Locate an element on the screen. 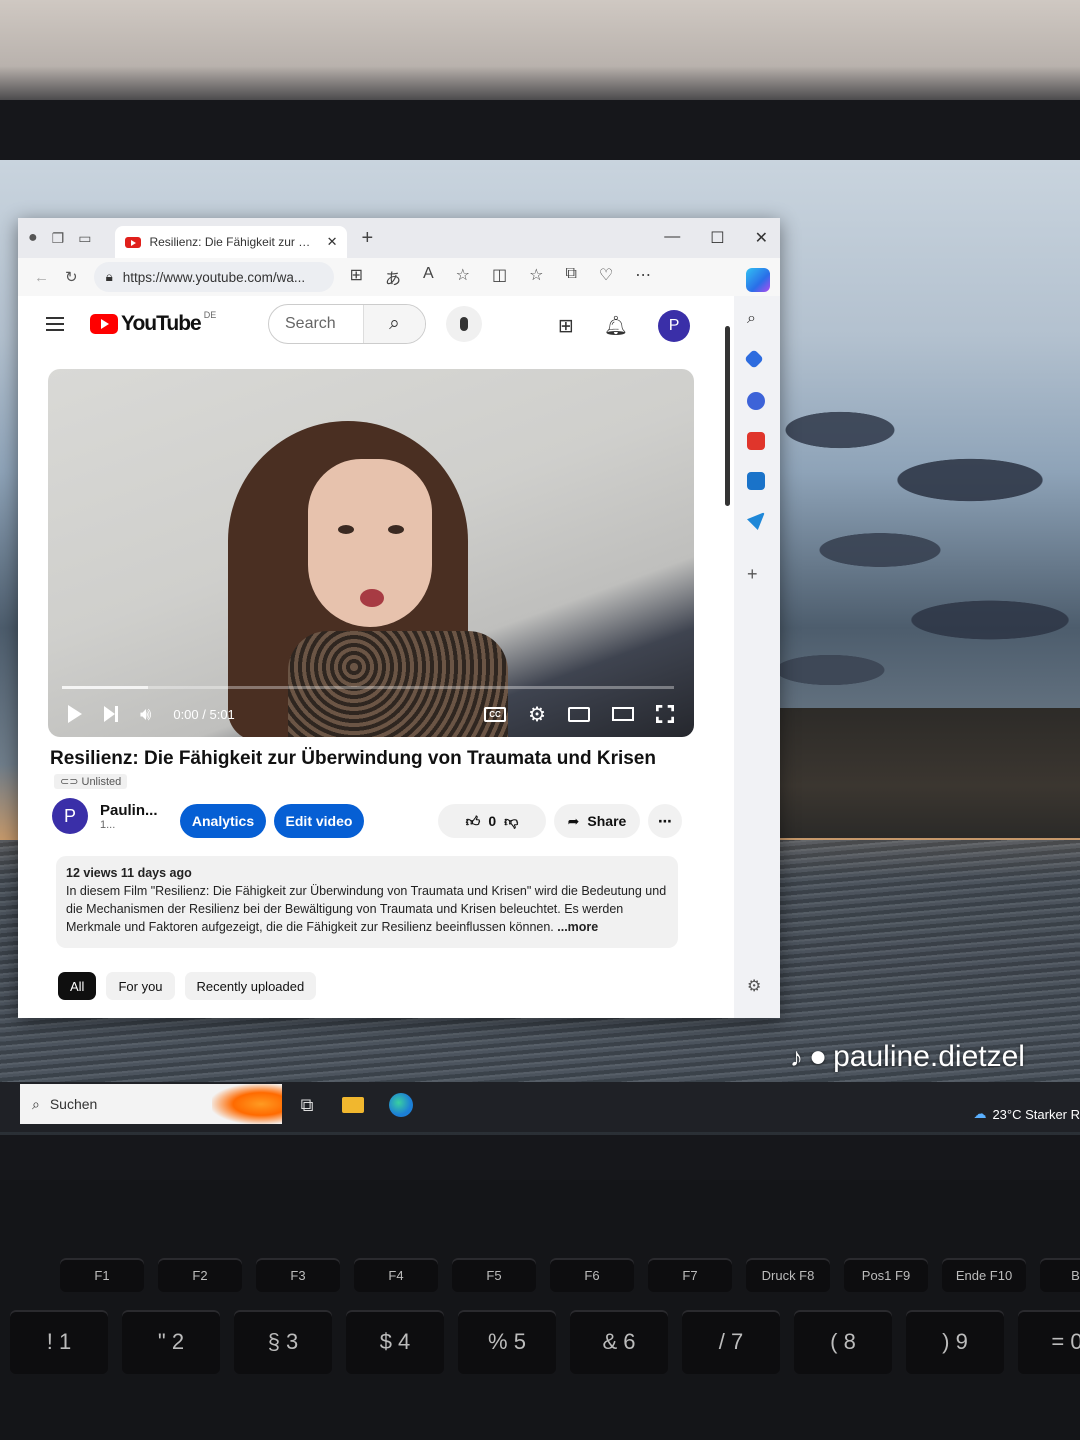  search-bar: Search ⌕ is located at coordinates (347, 324).